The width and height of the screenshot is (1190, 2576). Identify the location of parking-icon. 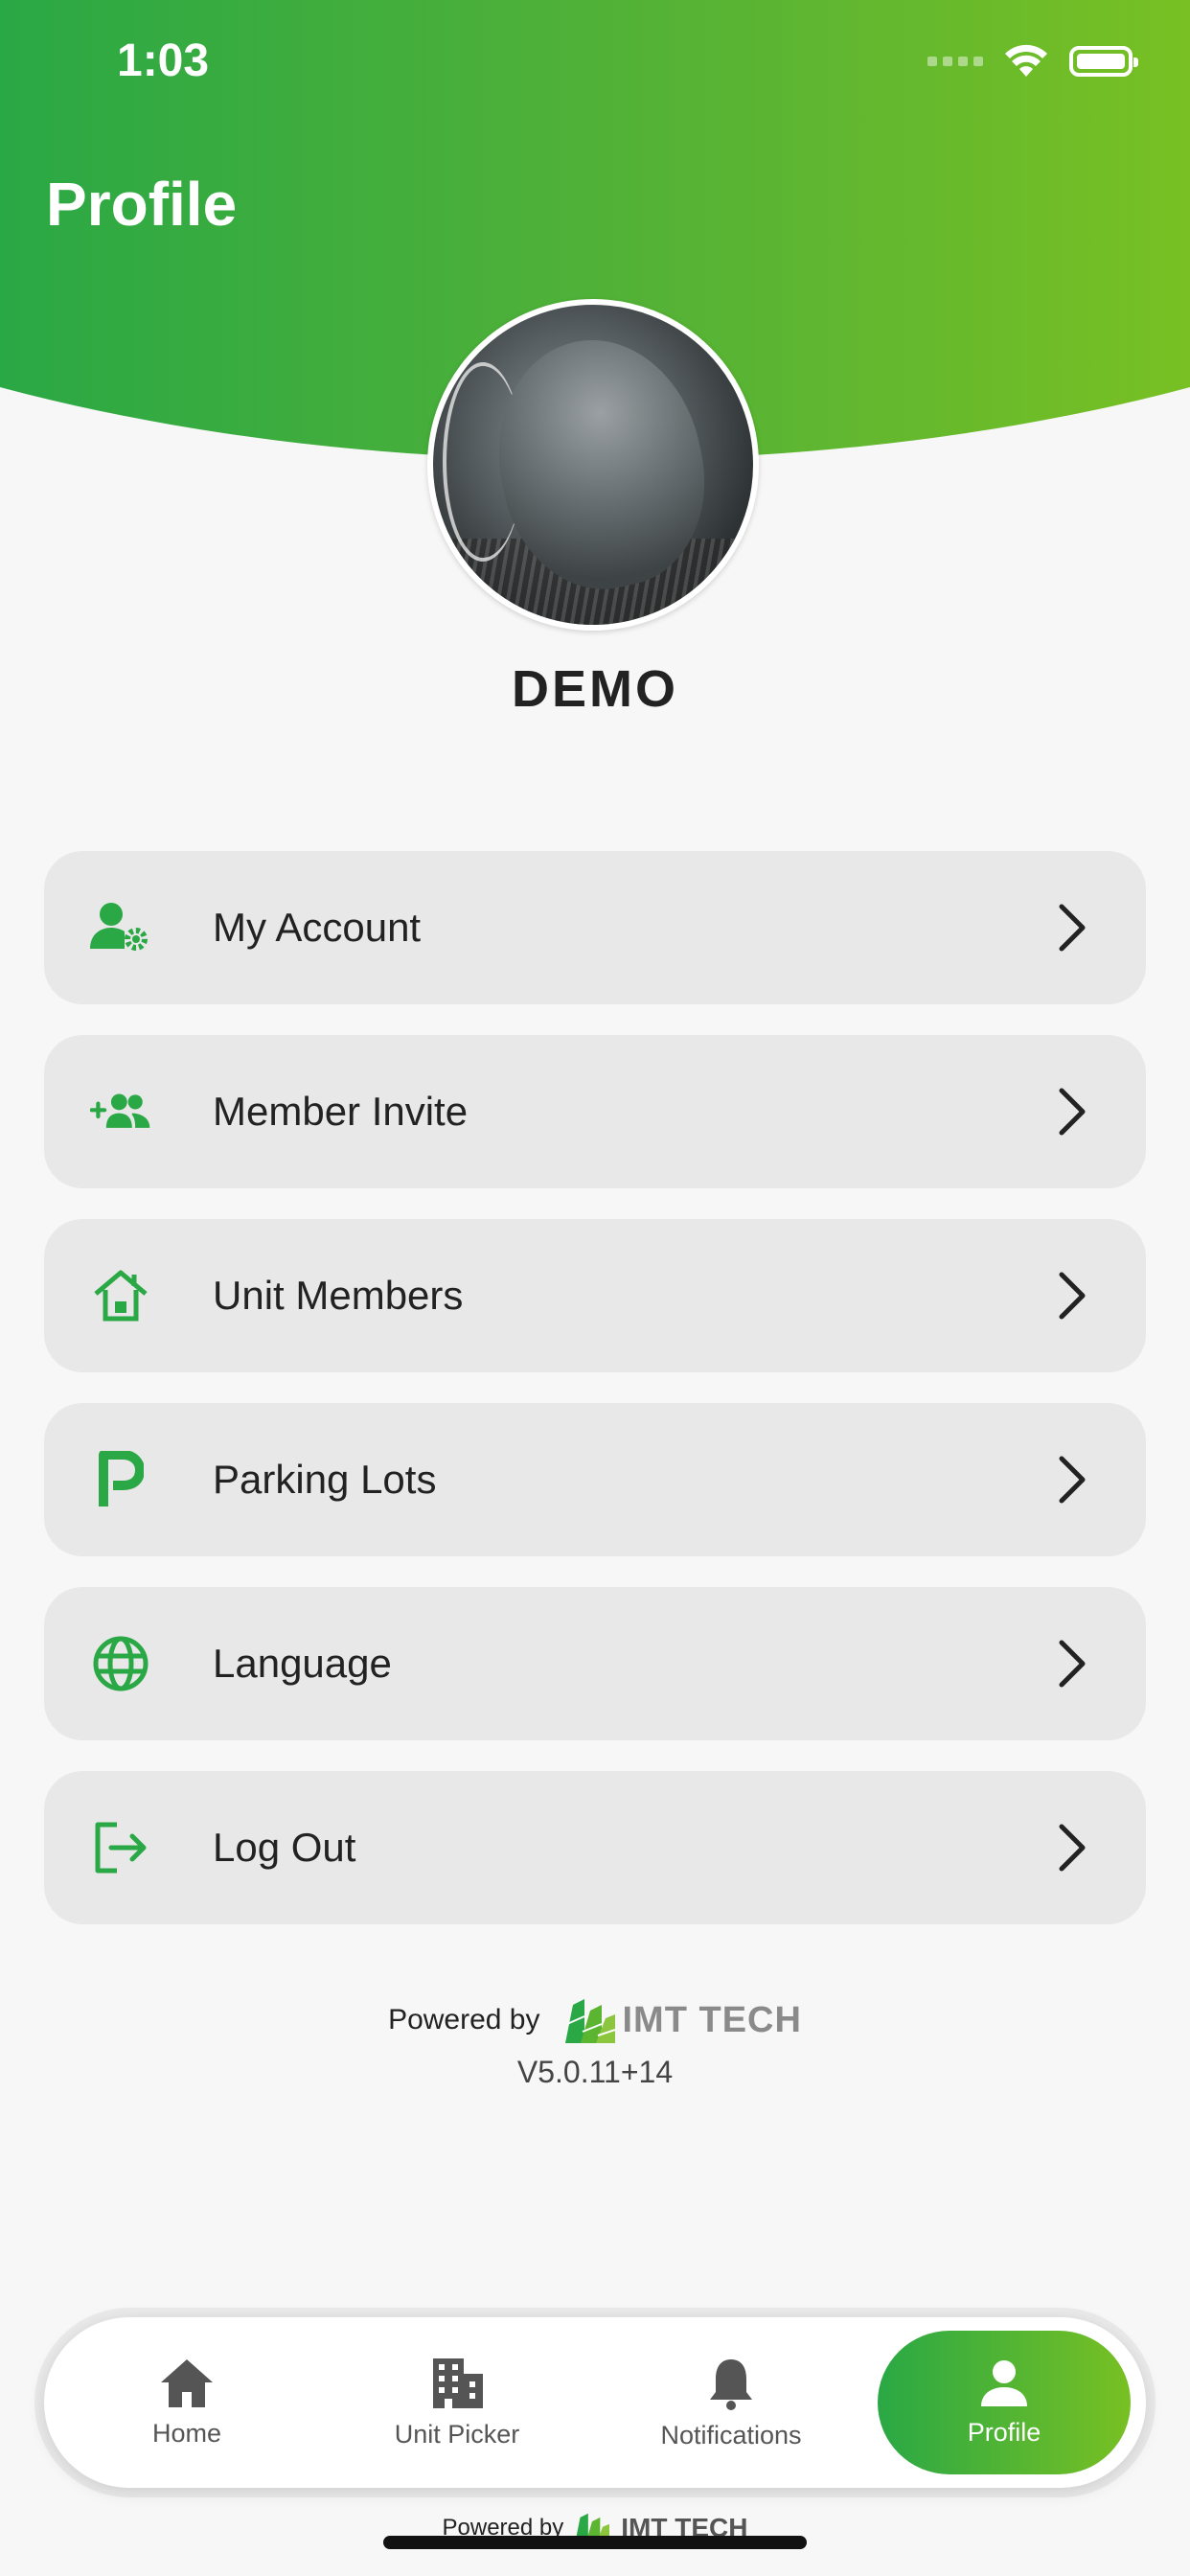
(121, 1479).